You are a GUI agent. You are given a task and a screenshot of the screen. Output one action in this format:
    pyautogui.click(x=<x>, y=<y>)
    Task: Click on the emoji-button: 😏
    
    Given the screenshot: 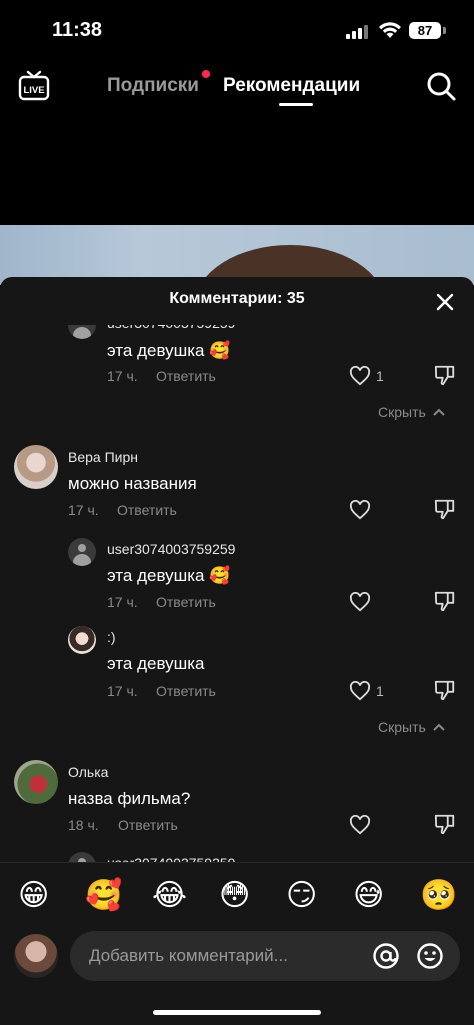 What is the action you would take?
    pyautogui.click(x=301, y=896)
    